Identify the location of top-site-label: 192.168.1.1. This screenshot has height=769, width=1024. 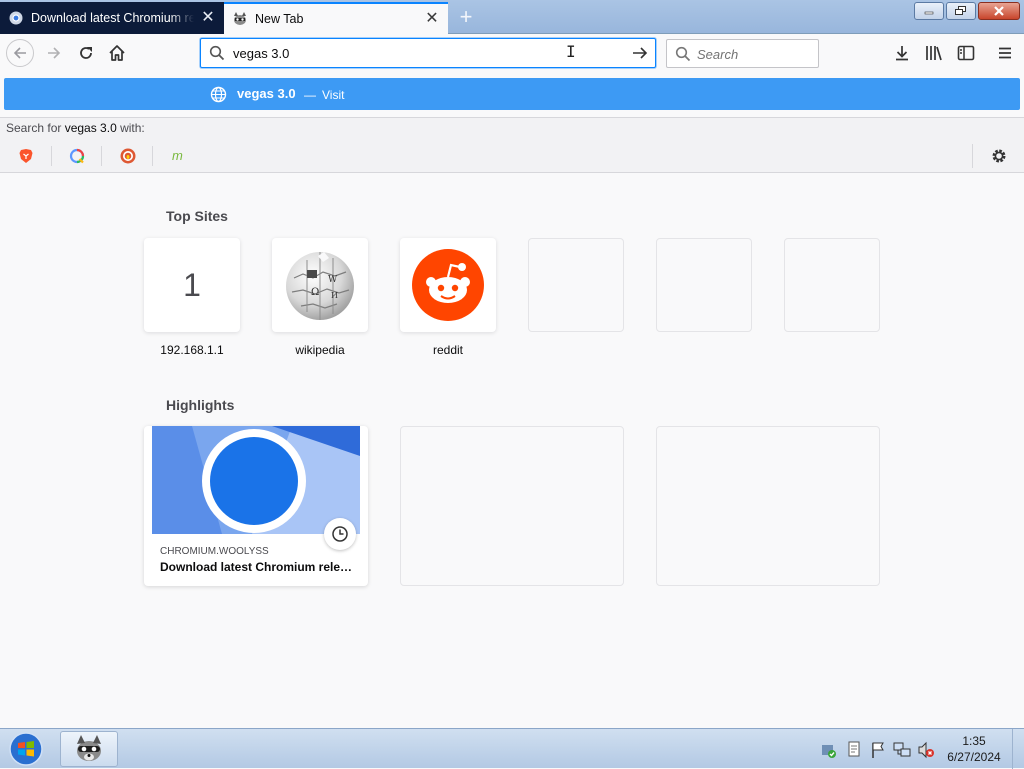
(192, 350).